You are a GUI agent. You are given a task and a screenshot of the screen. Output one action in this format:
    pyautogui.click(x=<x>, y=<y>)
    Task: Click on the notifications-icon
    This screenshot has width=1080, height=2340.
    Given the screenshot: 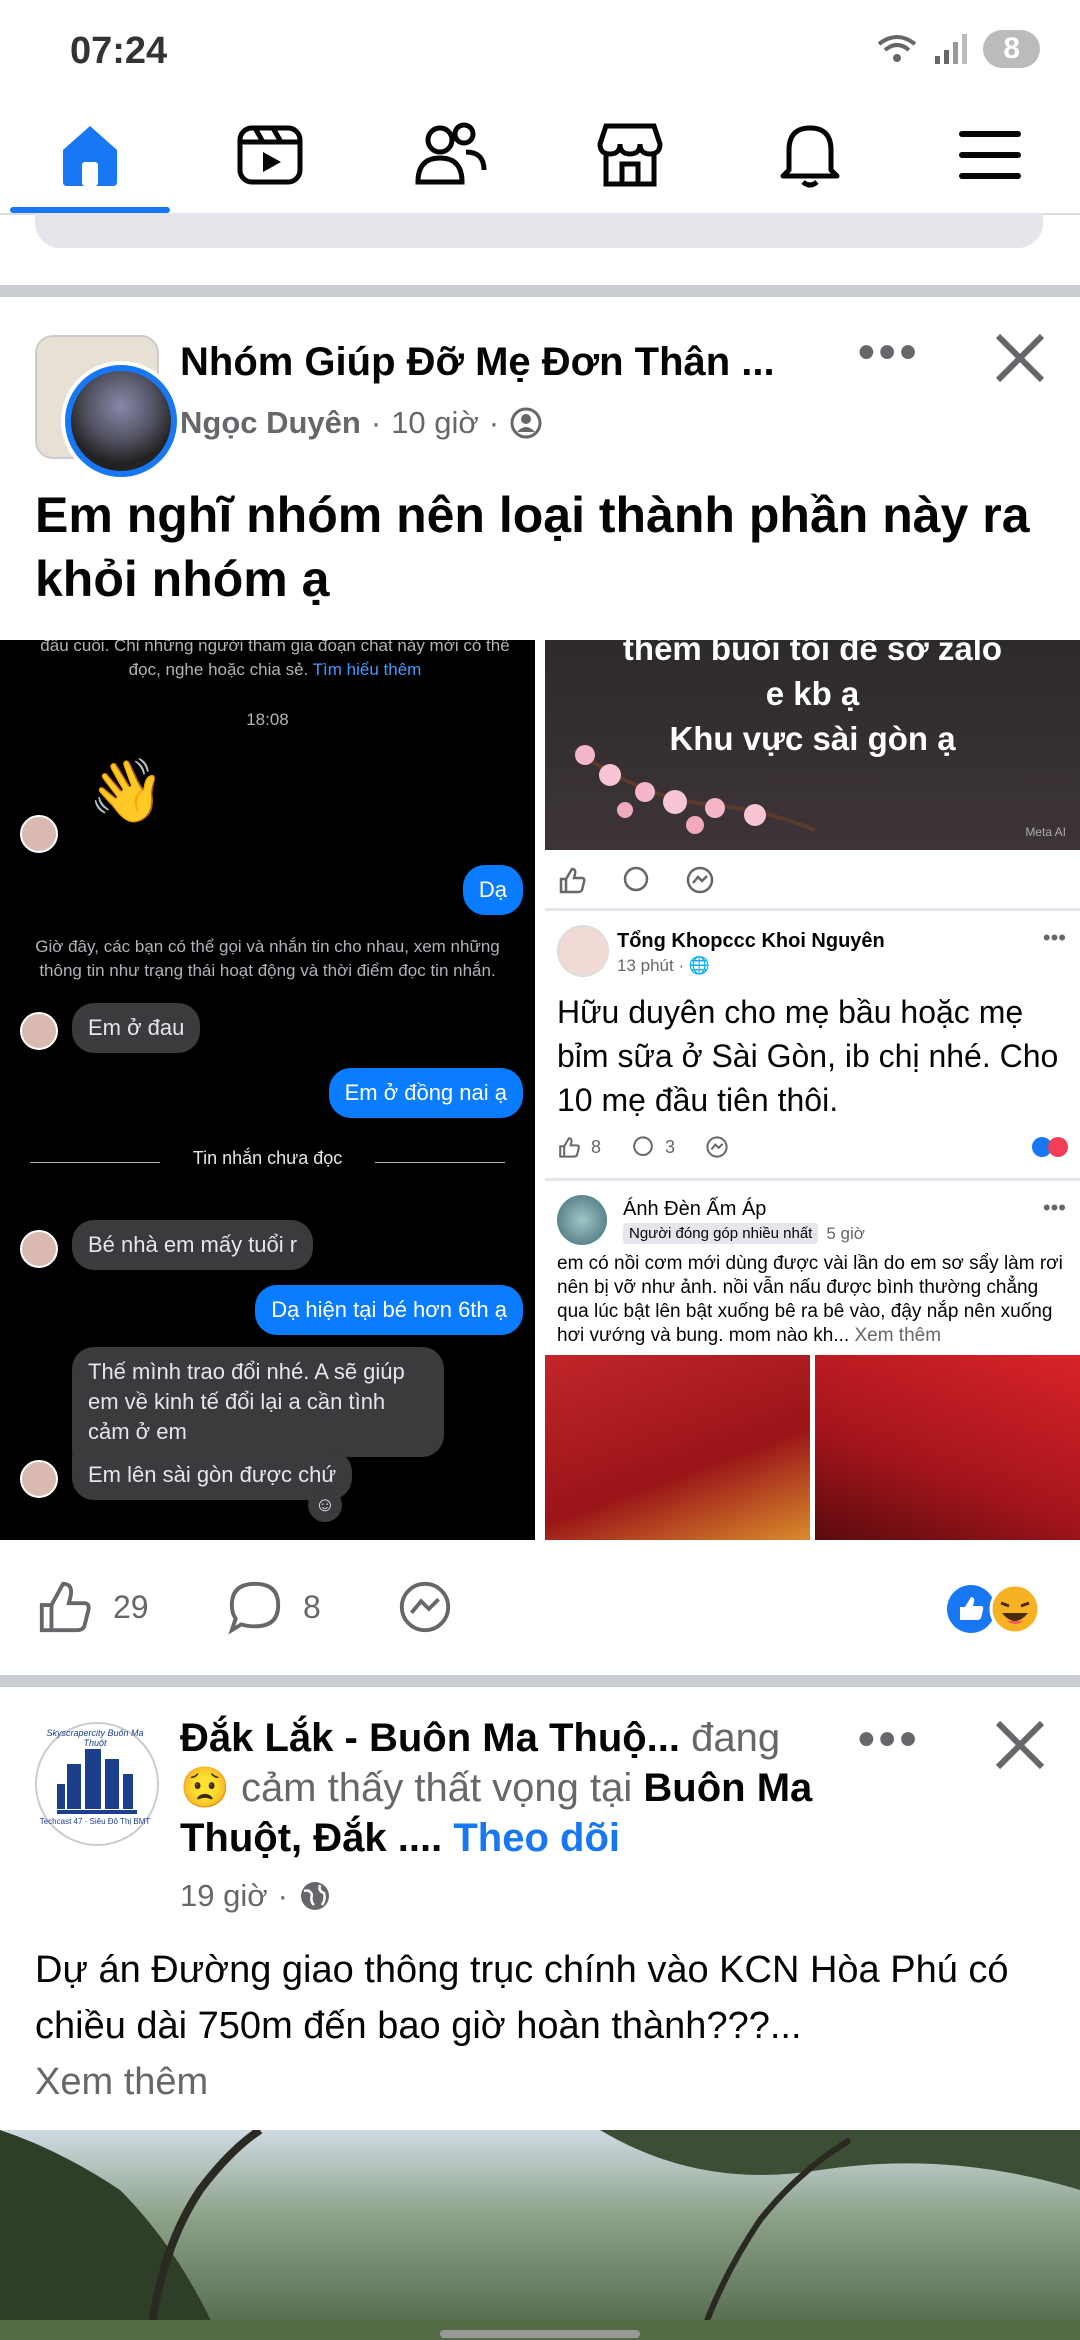 What is the action you would take?
    pyautogui.click(x=810, y=156)
    